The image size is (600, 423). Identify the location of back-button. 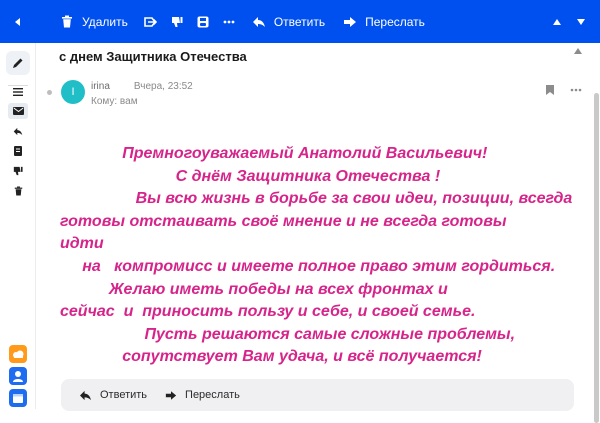
(18, 21).